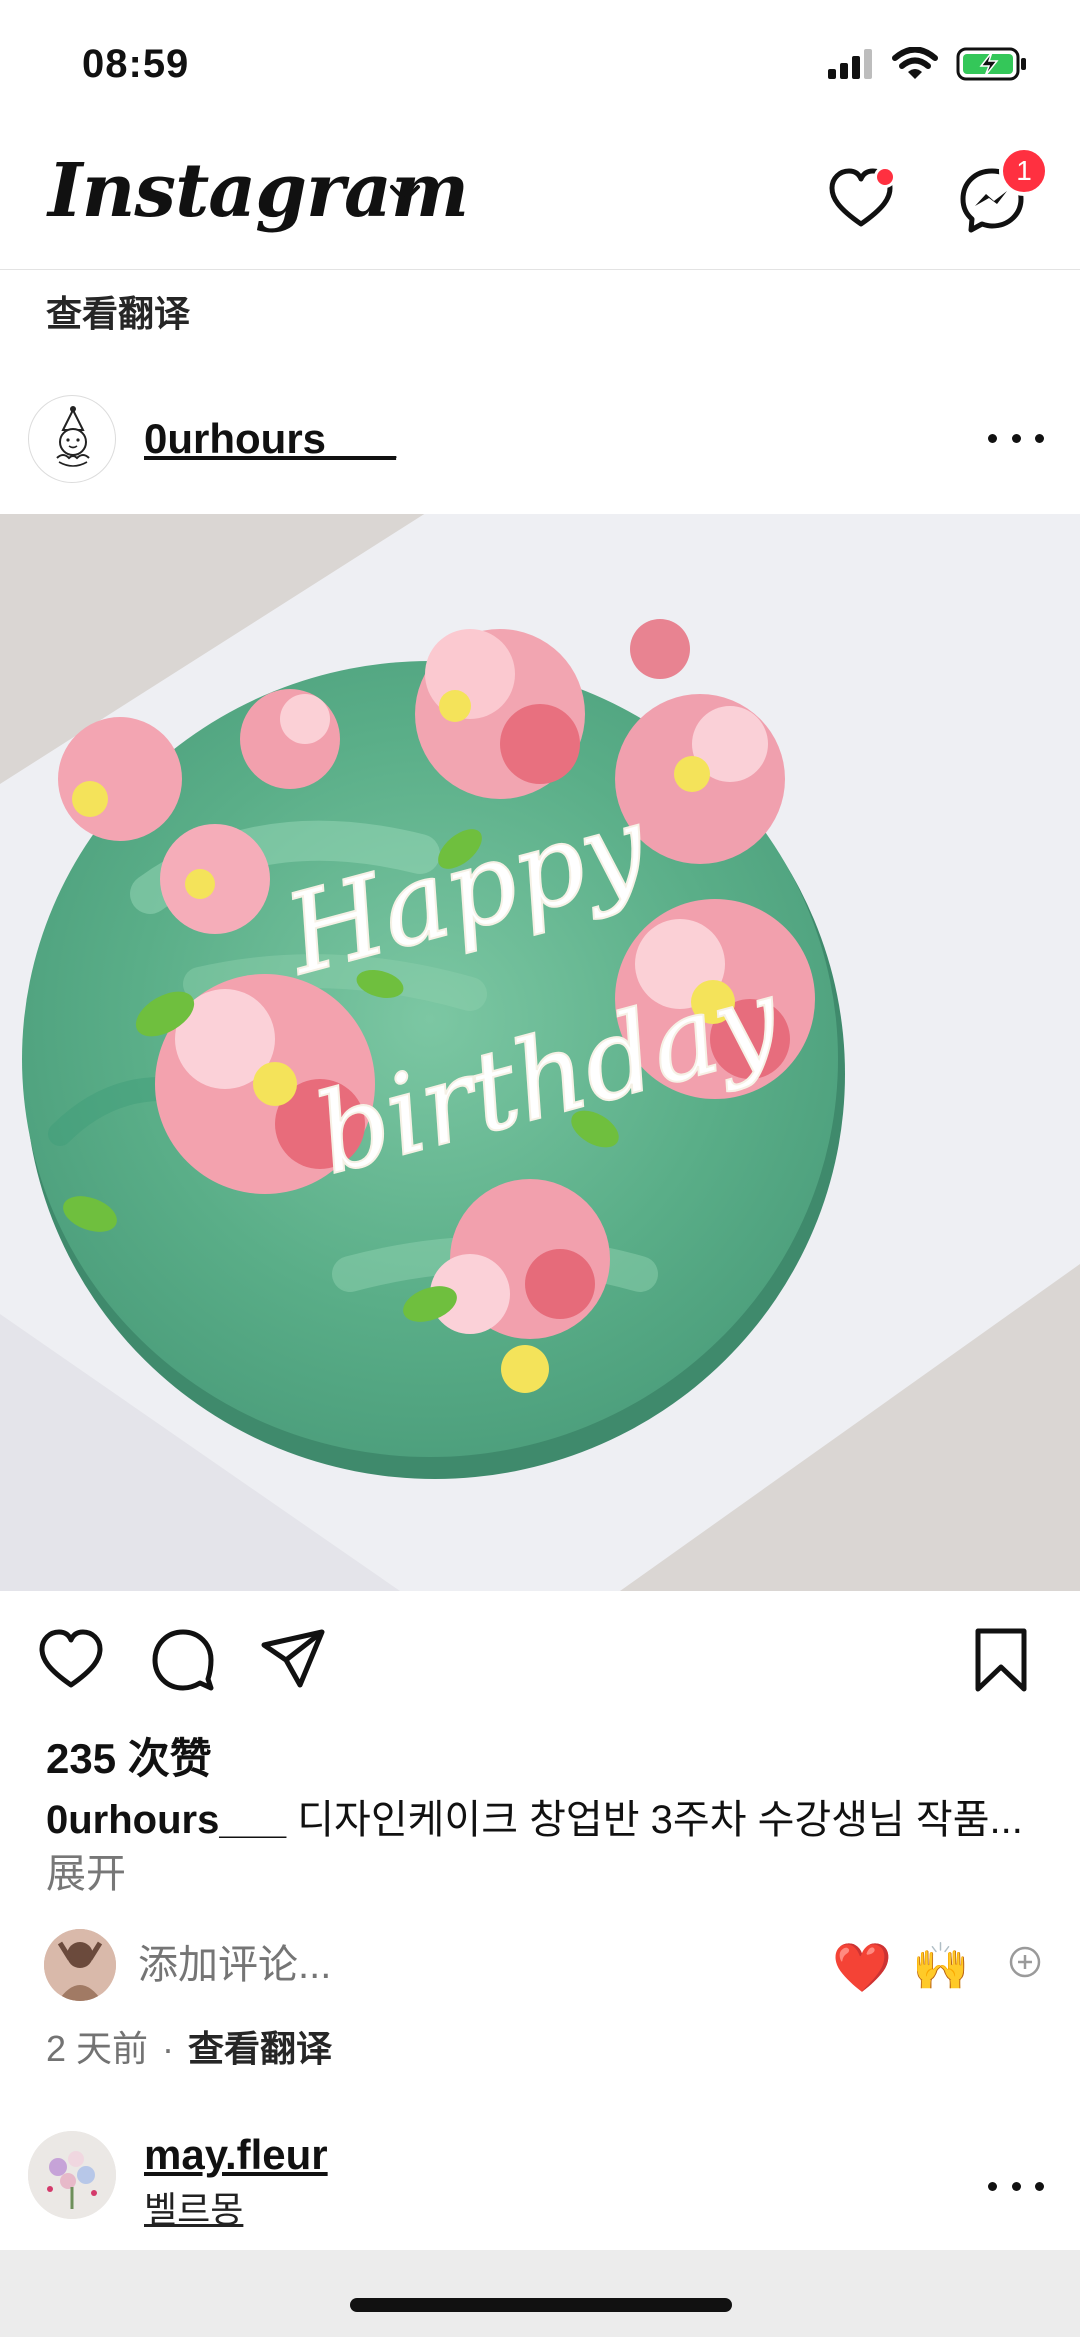 This screenshot has width=1080, height=2337. I want to click on messenger-button: 1, so click(1002, 192).